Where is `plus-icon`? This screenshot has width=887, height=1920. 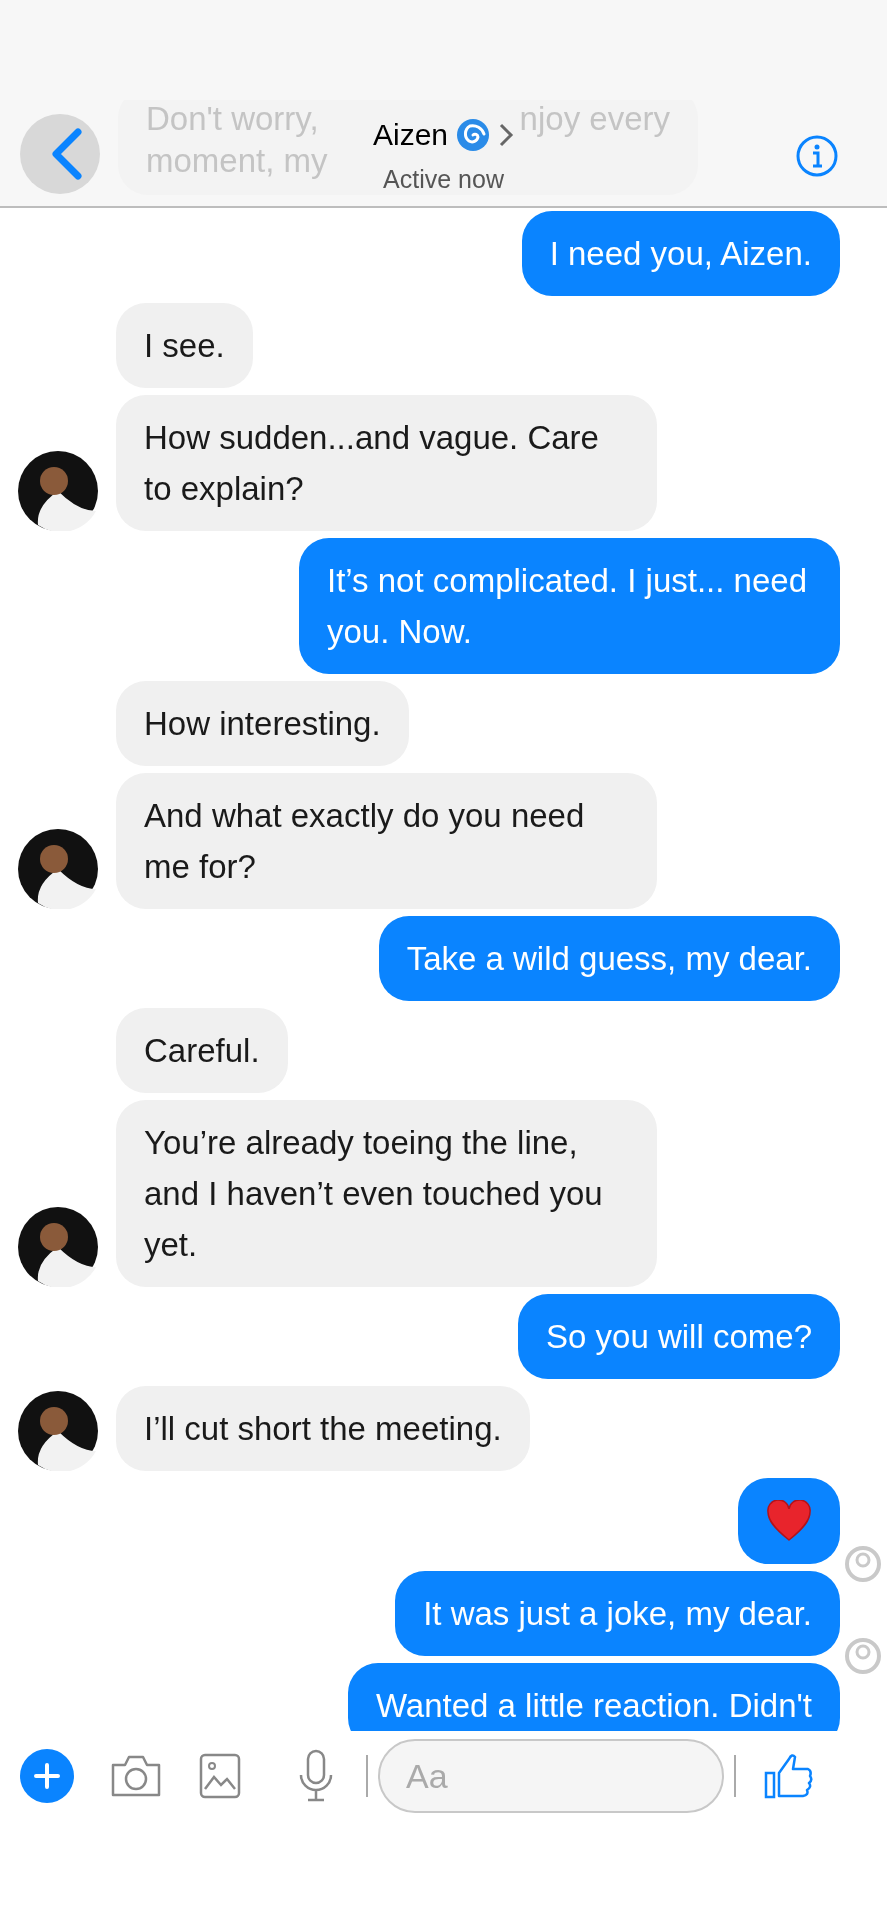
plus-icon is located at coordinates (47, 1776).